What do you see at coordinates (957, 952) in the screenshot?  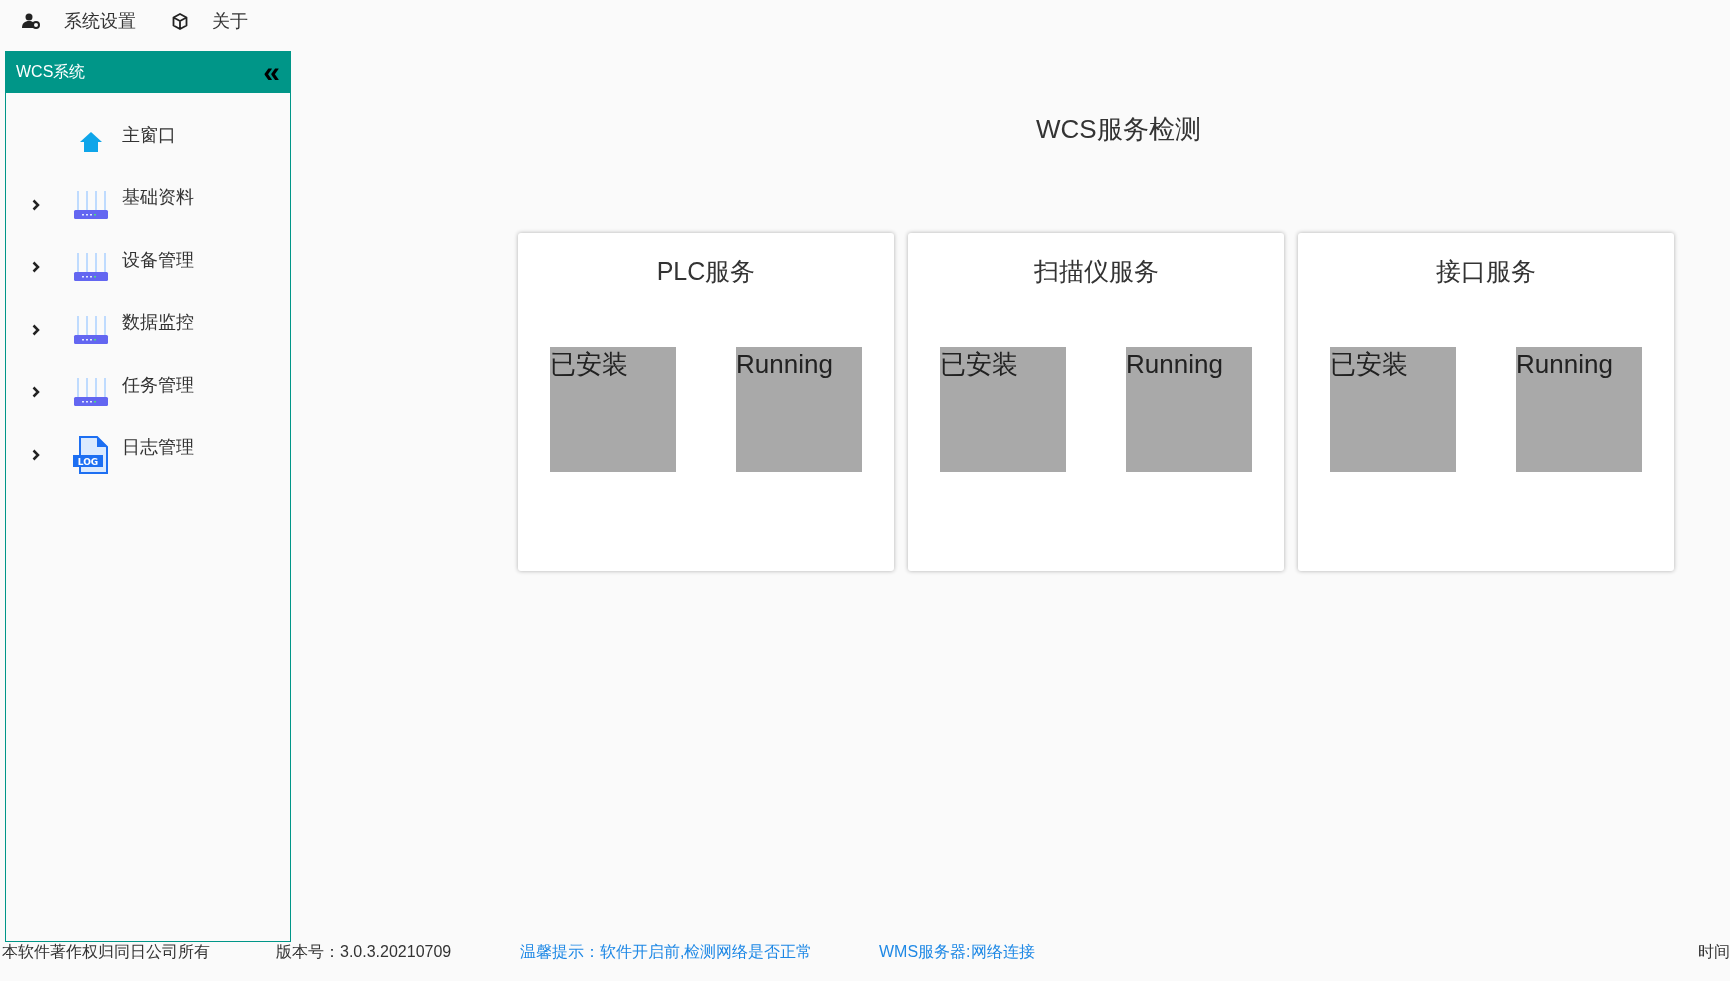 I see `server-status-text: WMS服务器:网络连接` at bounding box center [957, 952].